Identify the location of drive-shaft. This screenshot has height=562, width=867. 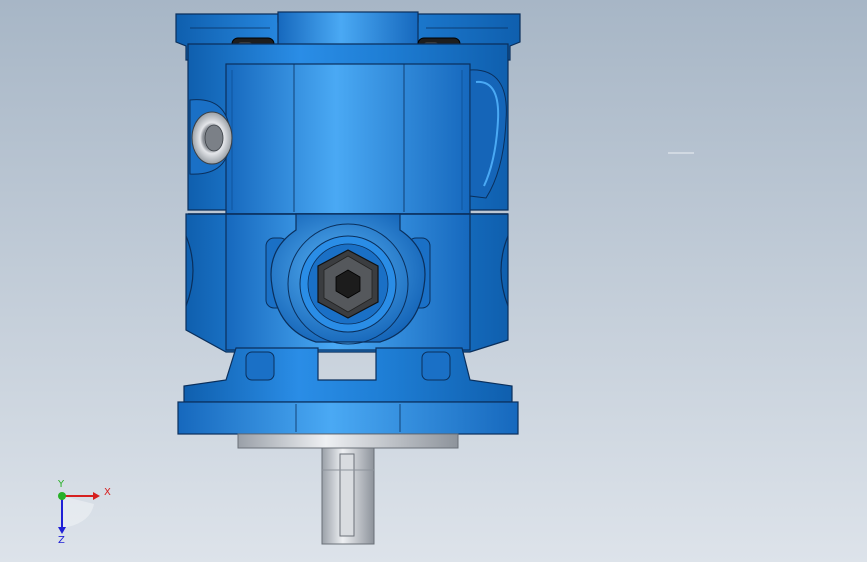
(348, 496).